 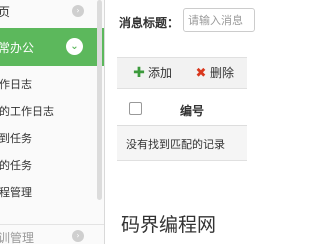 What do you see at coordinates (17, 237) in the screenshot?
I see `sidebar-item-label: 训管理` at bounding box center [17, 237].